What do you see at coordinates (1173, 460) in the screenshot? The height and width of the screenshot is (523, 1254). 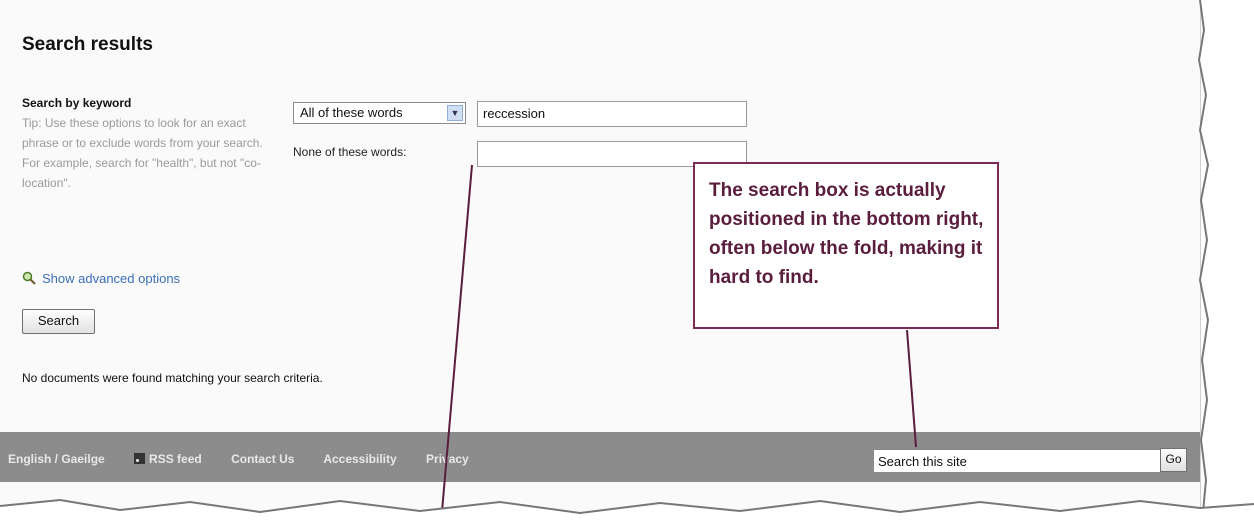 I see `go-button: Go` at bounding box center [1173, 460].